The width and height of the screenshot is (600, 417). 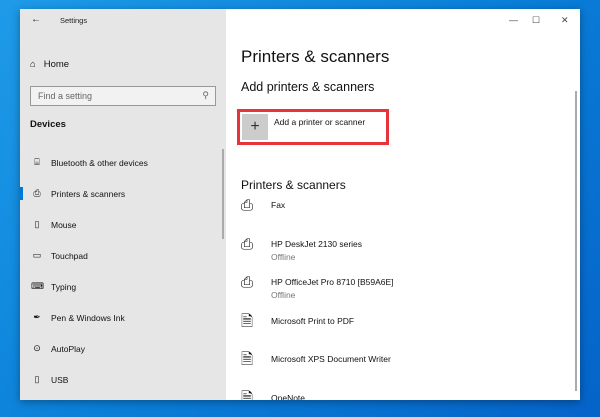 What do you see at coordinates (278, 205) in the screenshot?
I see `printer-name: Fax` at bounding box center [278, 205].